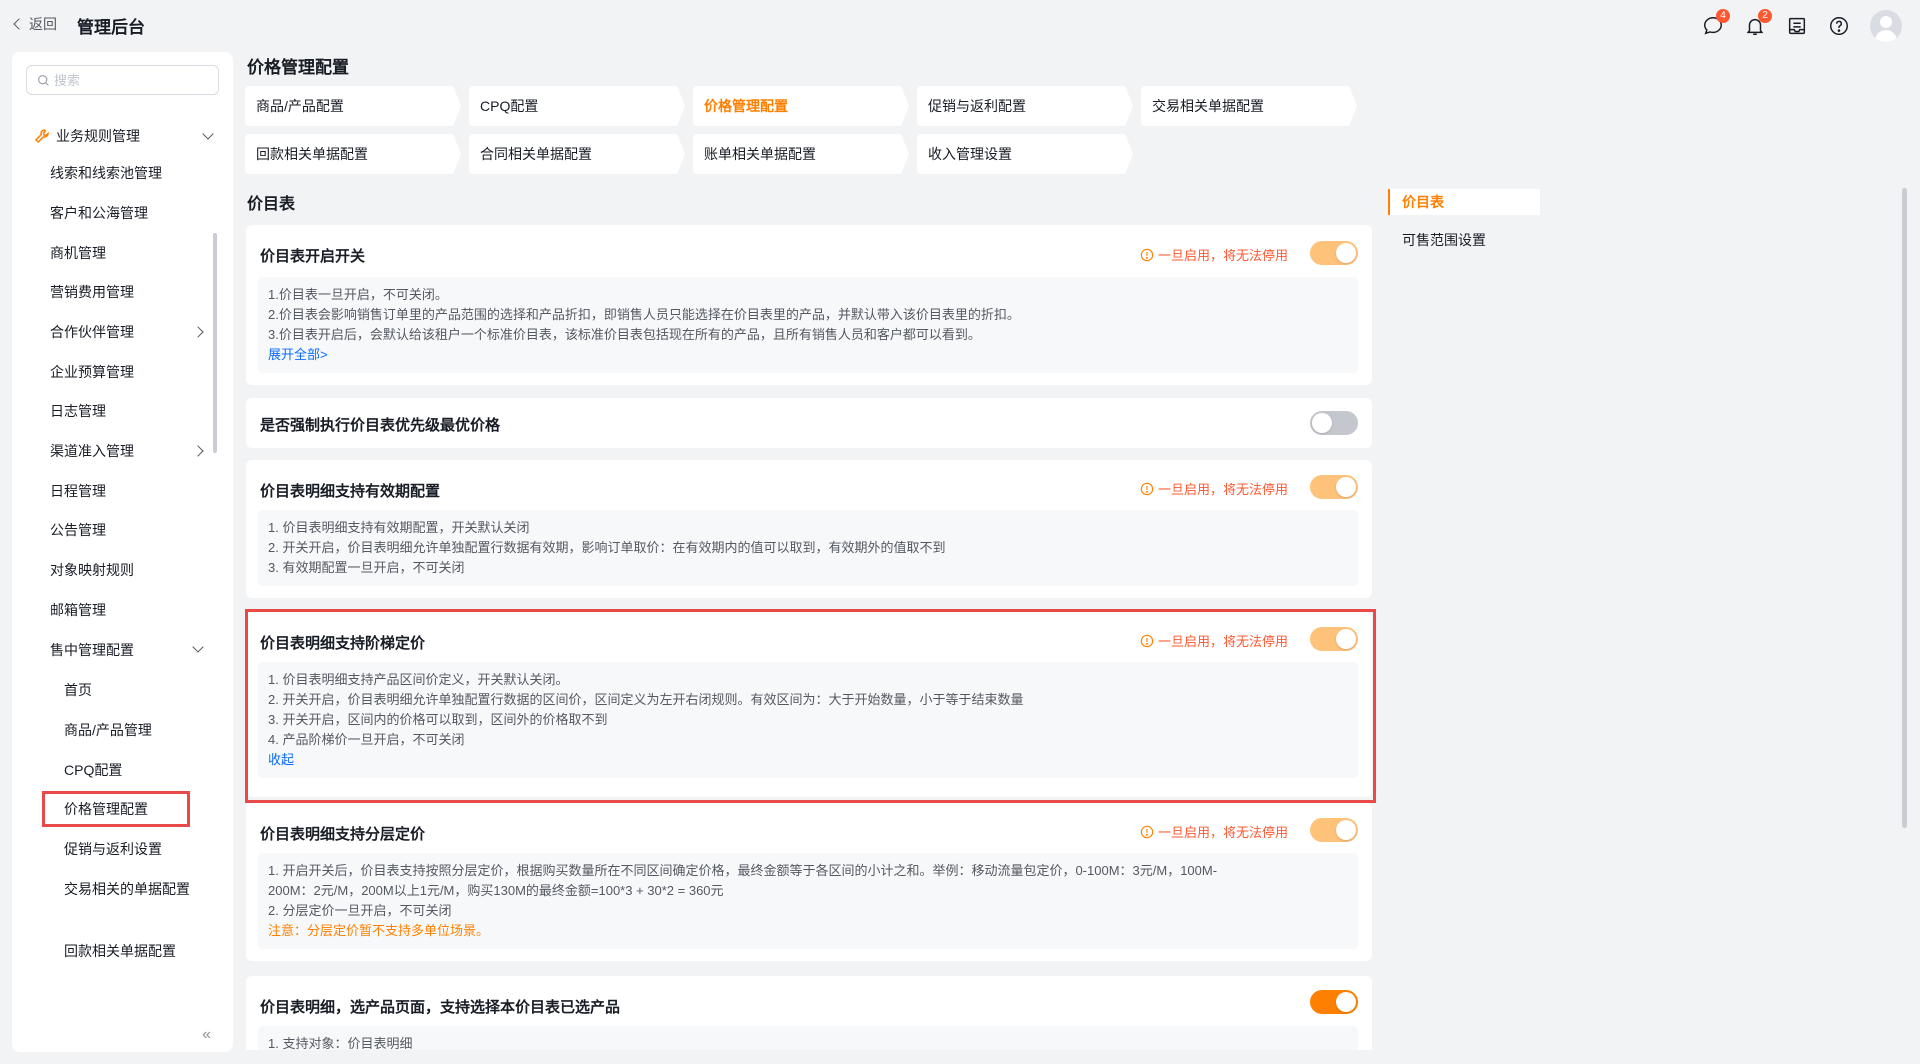  What do you see at coordinates (78, 411) in the screenshot?
I see `sidebar-item-label: 日志管理` at bounding box center [78, 411].